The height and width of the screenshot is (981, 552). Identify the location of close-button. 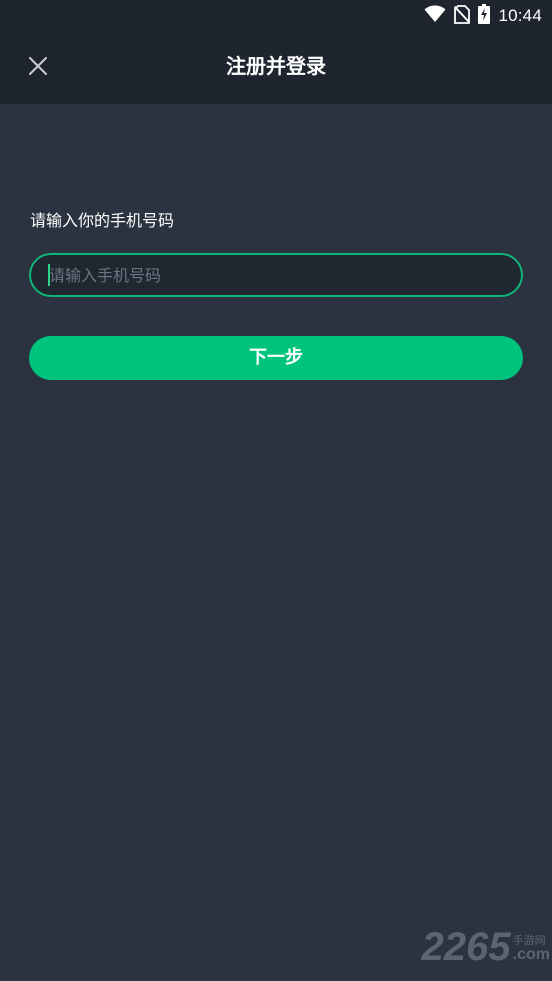
(38, 68).